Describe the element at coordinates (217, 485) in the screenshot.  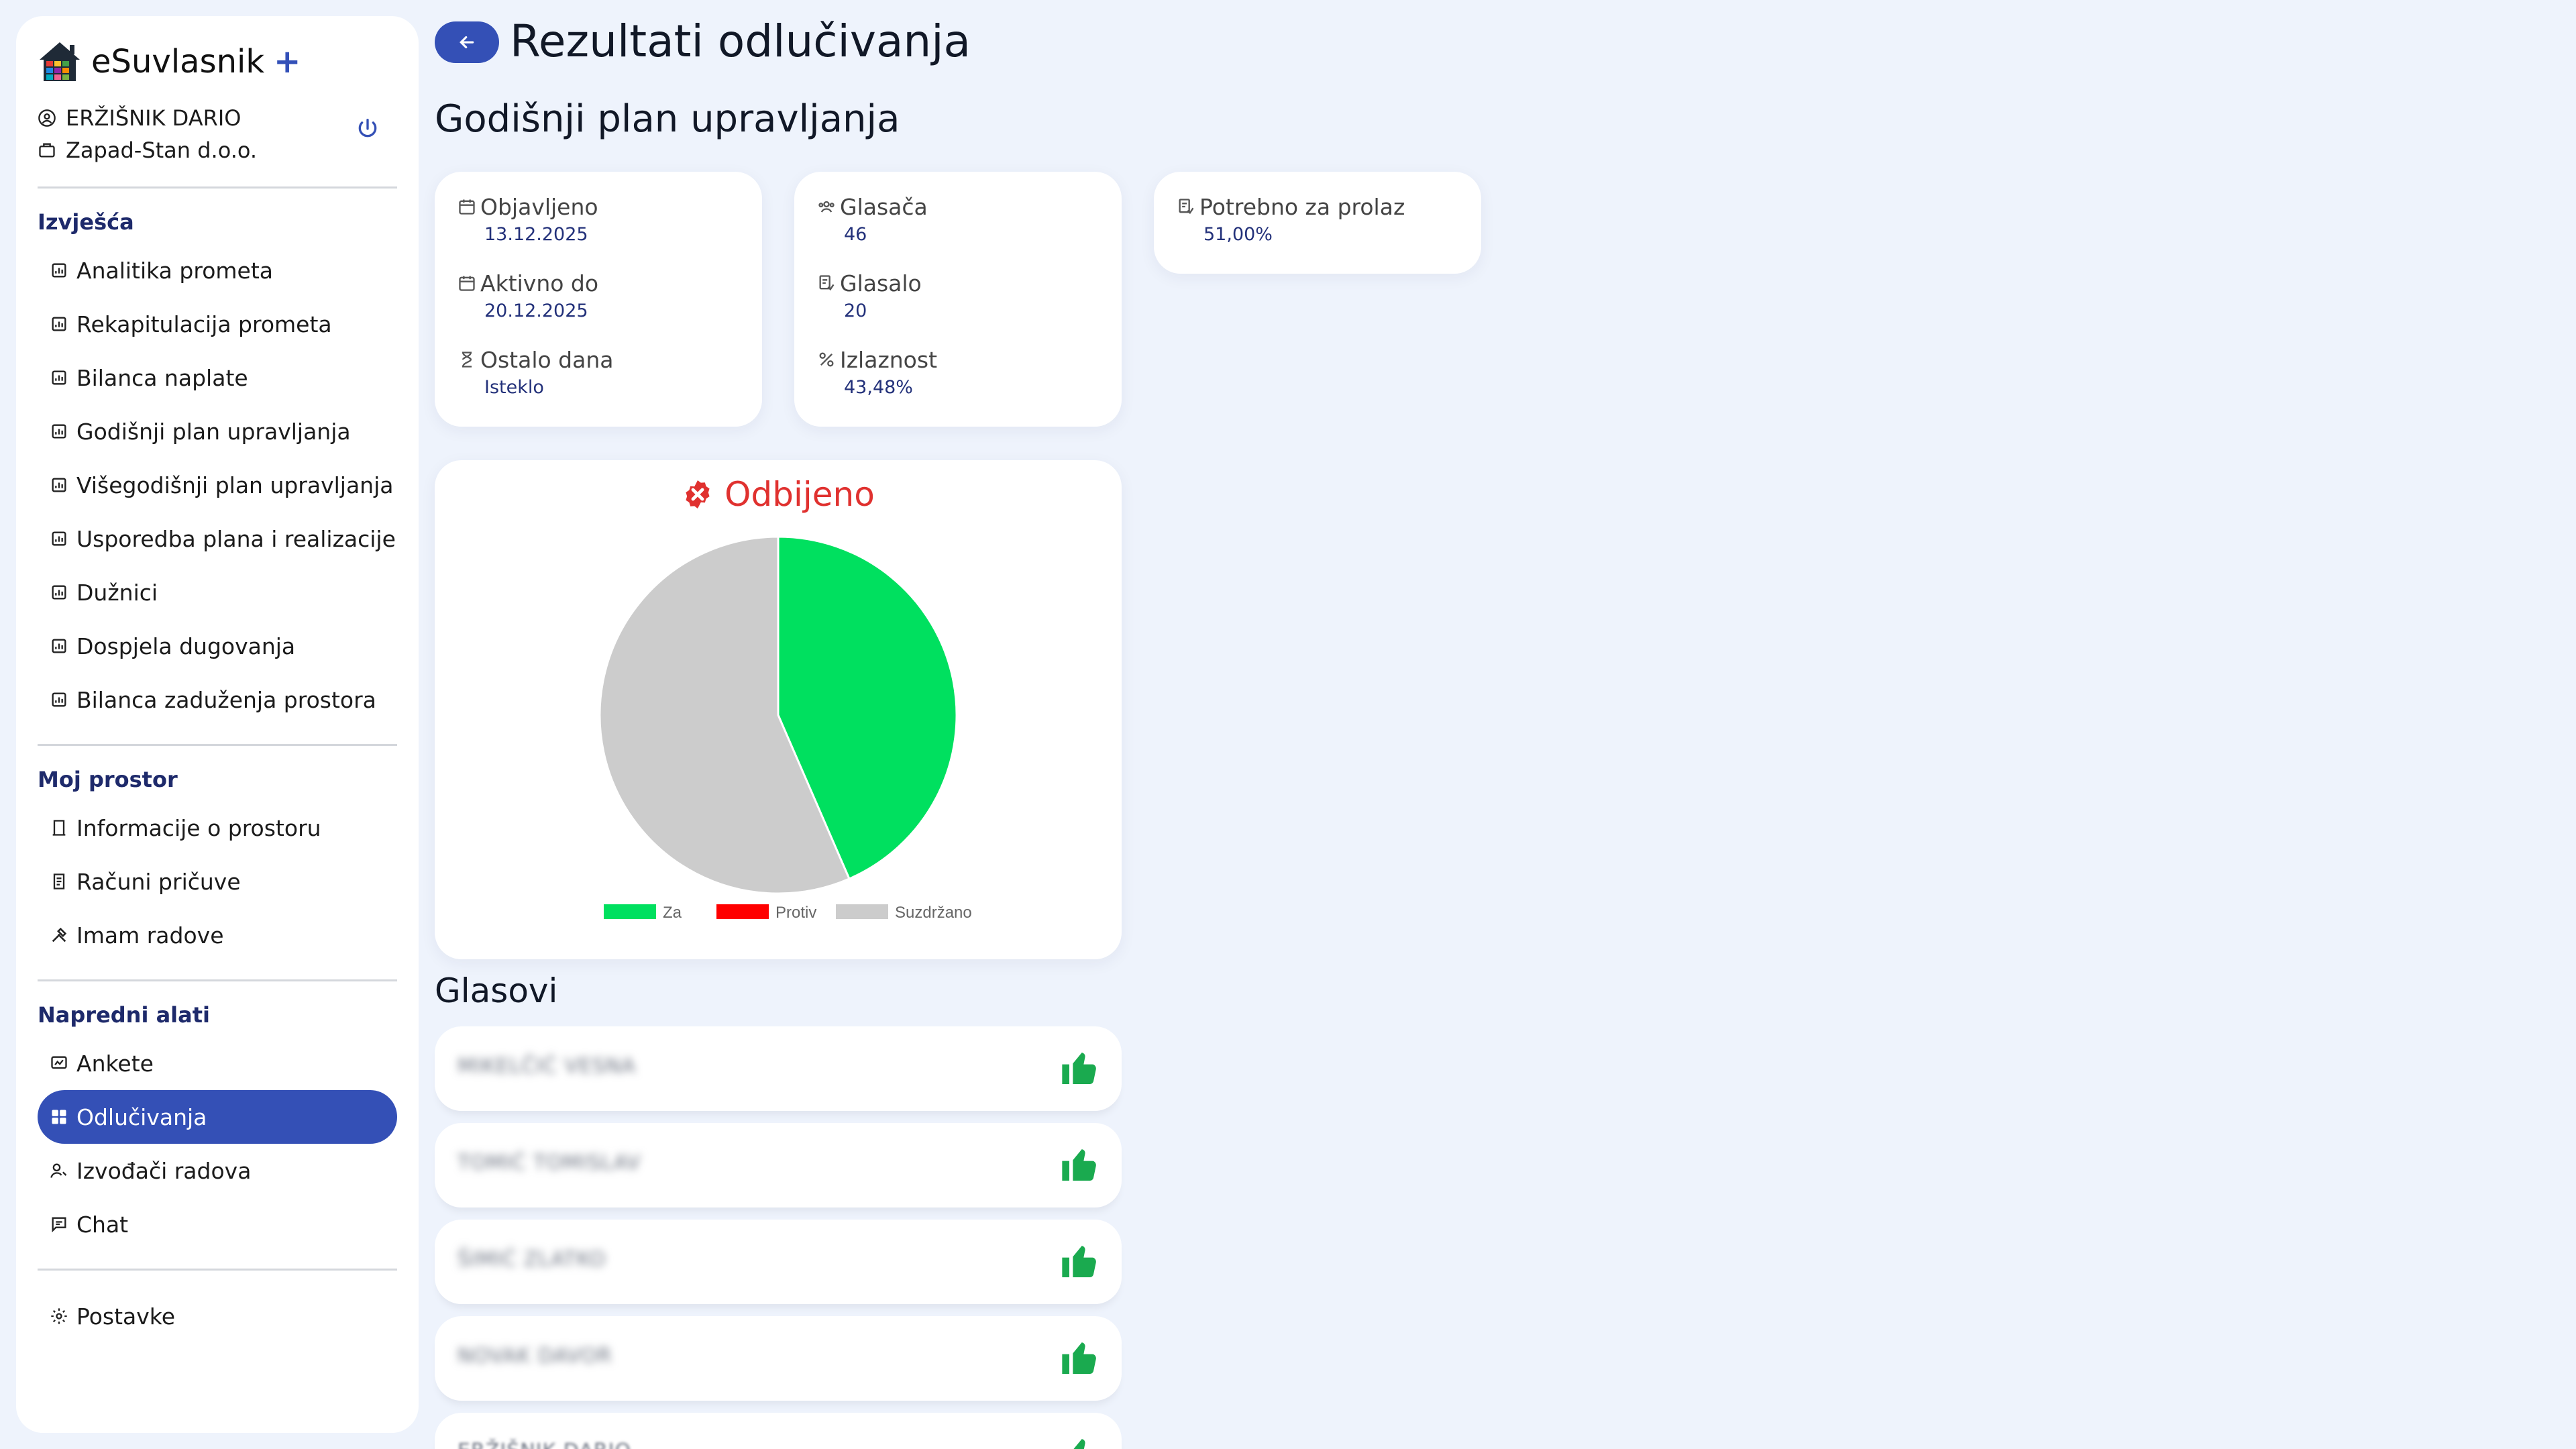
I see `sidebar-item-visegodisnji-plan: Višegodišnji plan upravljanja` at that location.